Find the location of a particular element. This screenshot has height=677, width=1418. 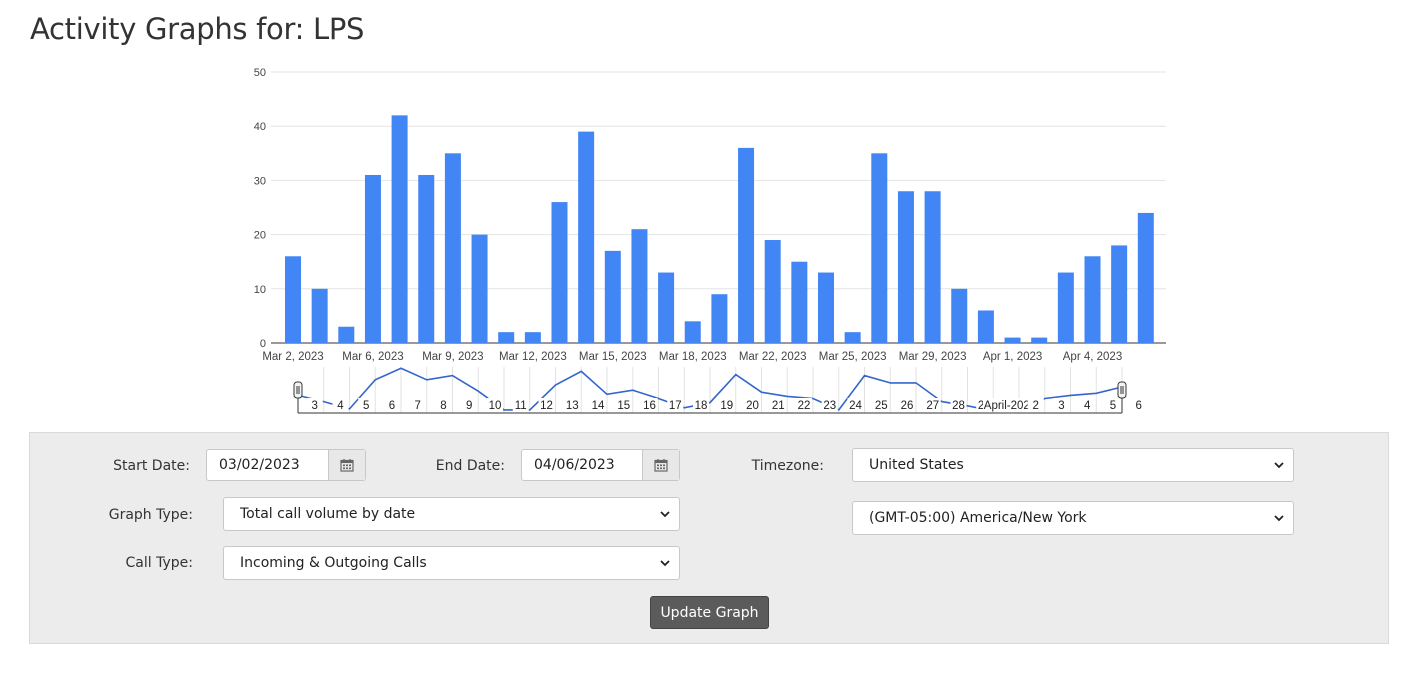

start-date-field is located at coordinates (286, 465).